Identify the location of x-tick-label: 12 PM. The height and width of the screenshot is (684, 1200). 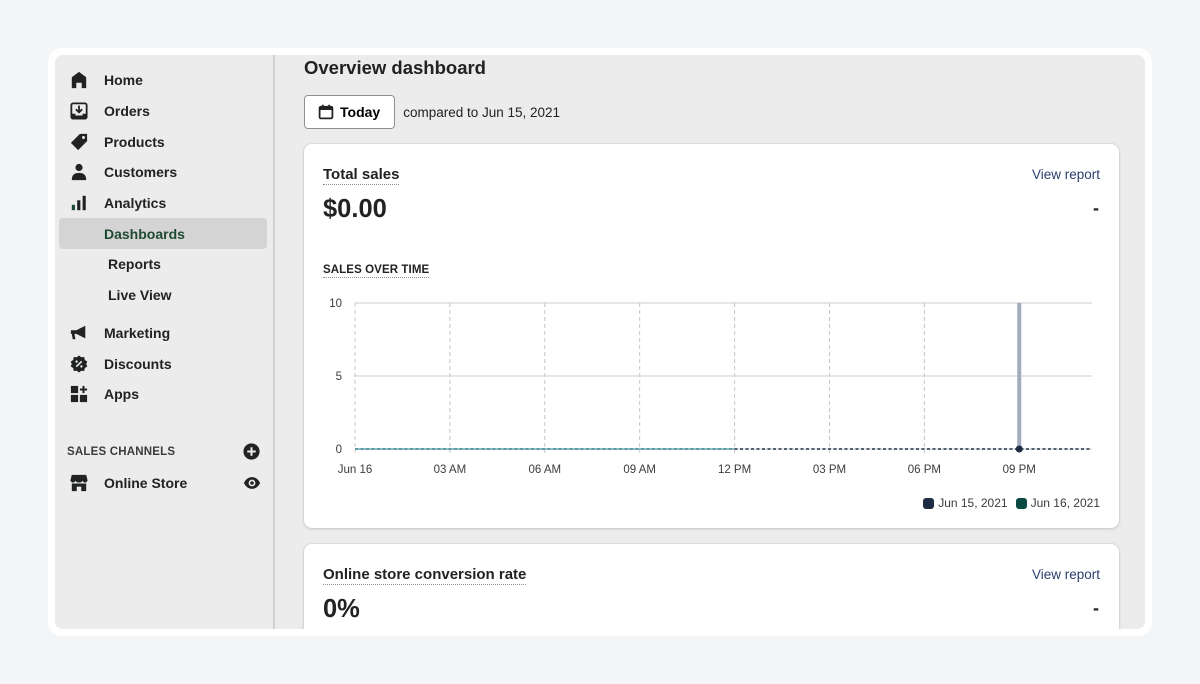
(734, 470).